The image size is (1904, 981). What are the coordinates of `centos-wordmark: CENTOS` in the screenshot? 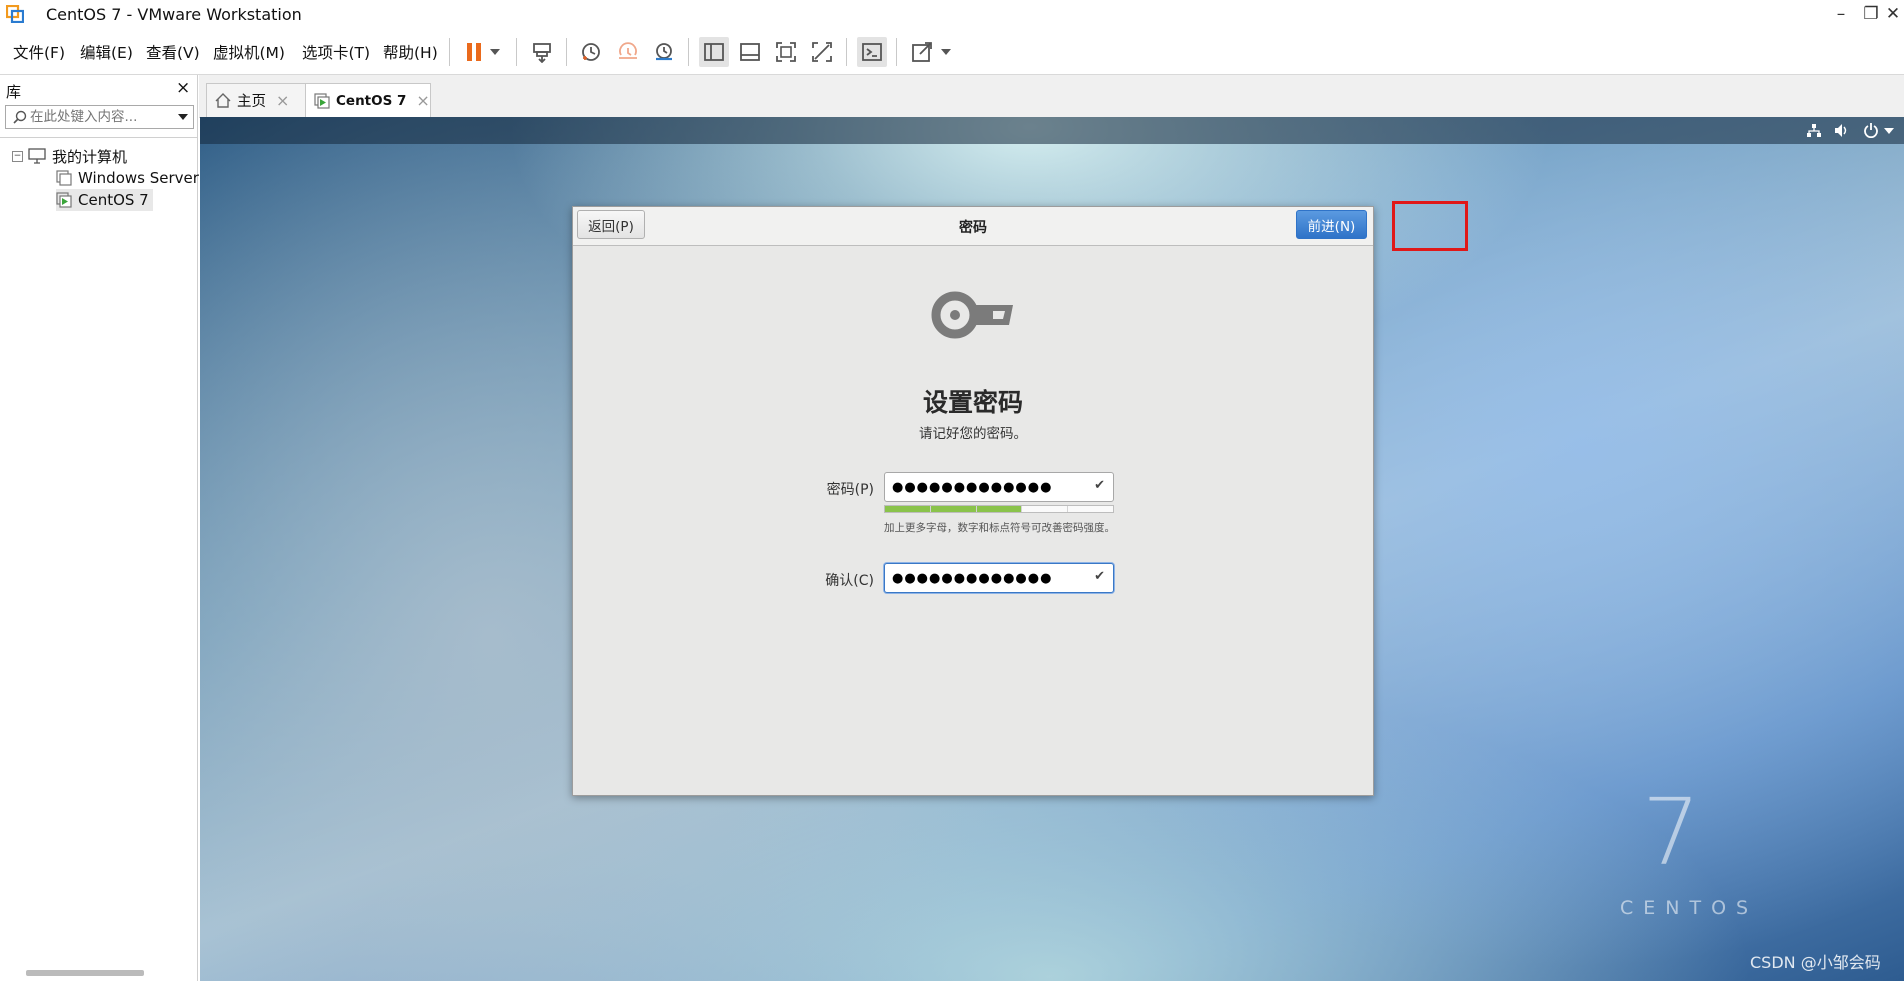 It's located at (1689, 908).